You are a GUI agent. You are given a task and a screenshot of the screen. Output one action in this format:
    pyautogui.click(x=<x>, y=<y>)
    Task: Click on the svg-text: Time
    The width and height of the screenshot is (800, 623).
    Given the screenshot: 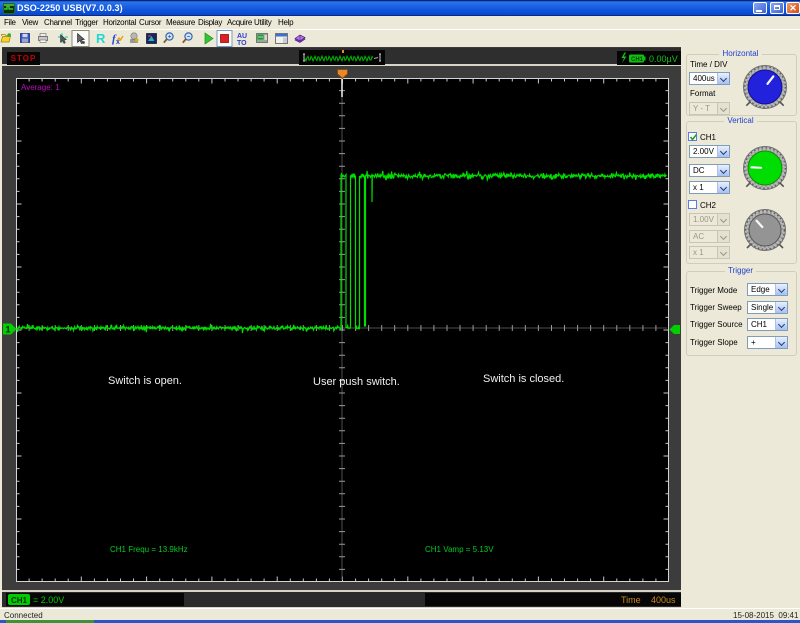 What is the action you would take?
    pyautogui.click(x=631, y=600)
    